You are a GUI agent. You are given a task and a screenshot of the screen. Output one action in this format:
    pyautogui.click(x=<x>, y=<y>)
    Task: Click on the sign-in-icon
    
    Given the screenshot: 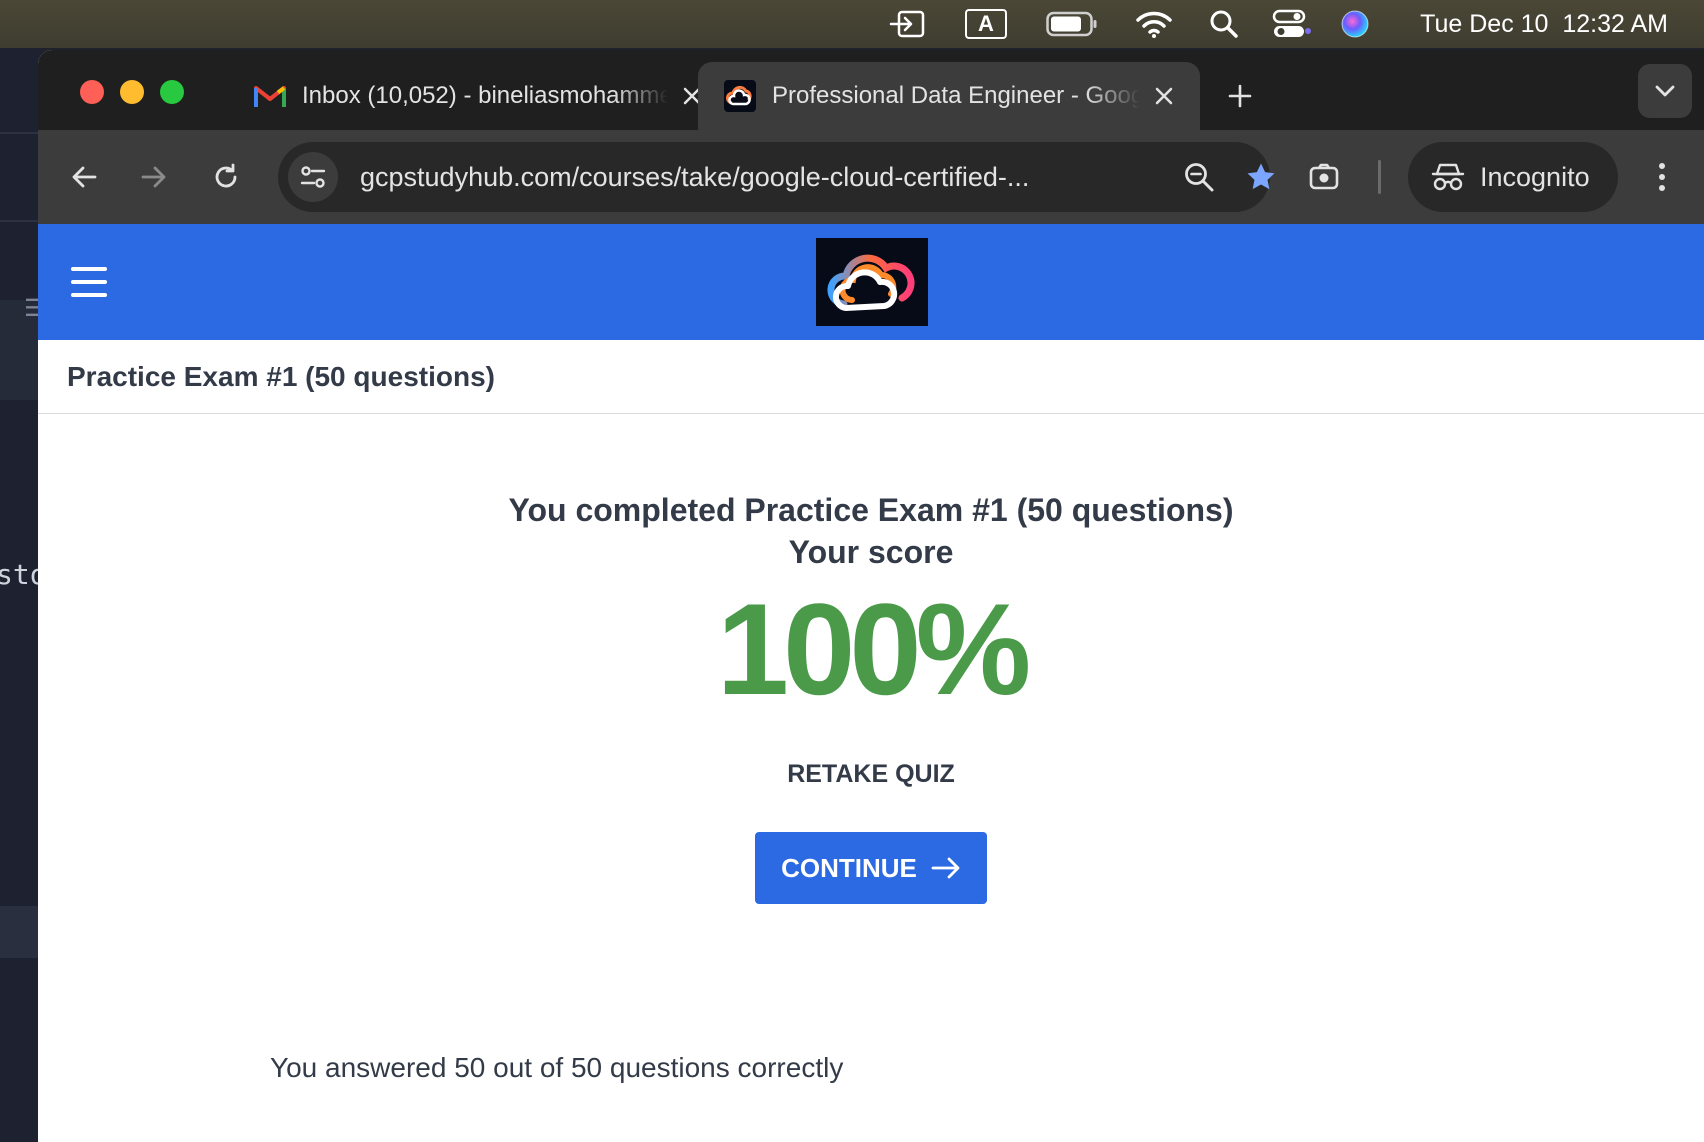 What is the action you would take?
    pyautogui.click(x=908, y=24)
    